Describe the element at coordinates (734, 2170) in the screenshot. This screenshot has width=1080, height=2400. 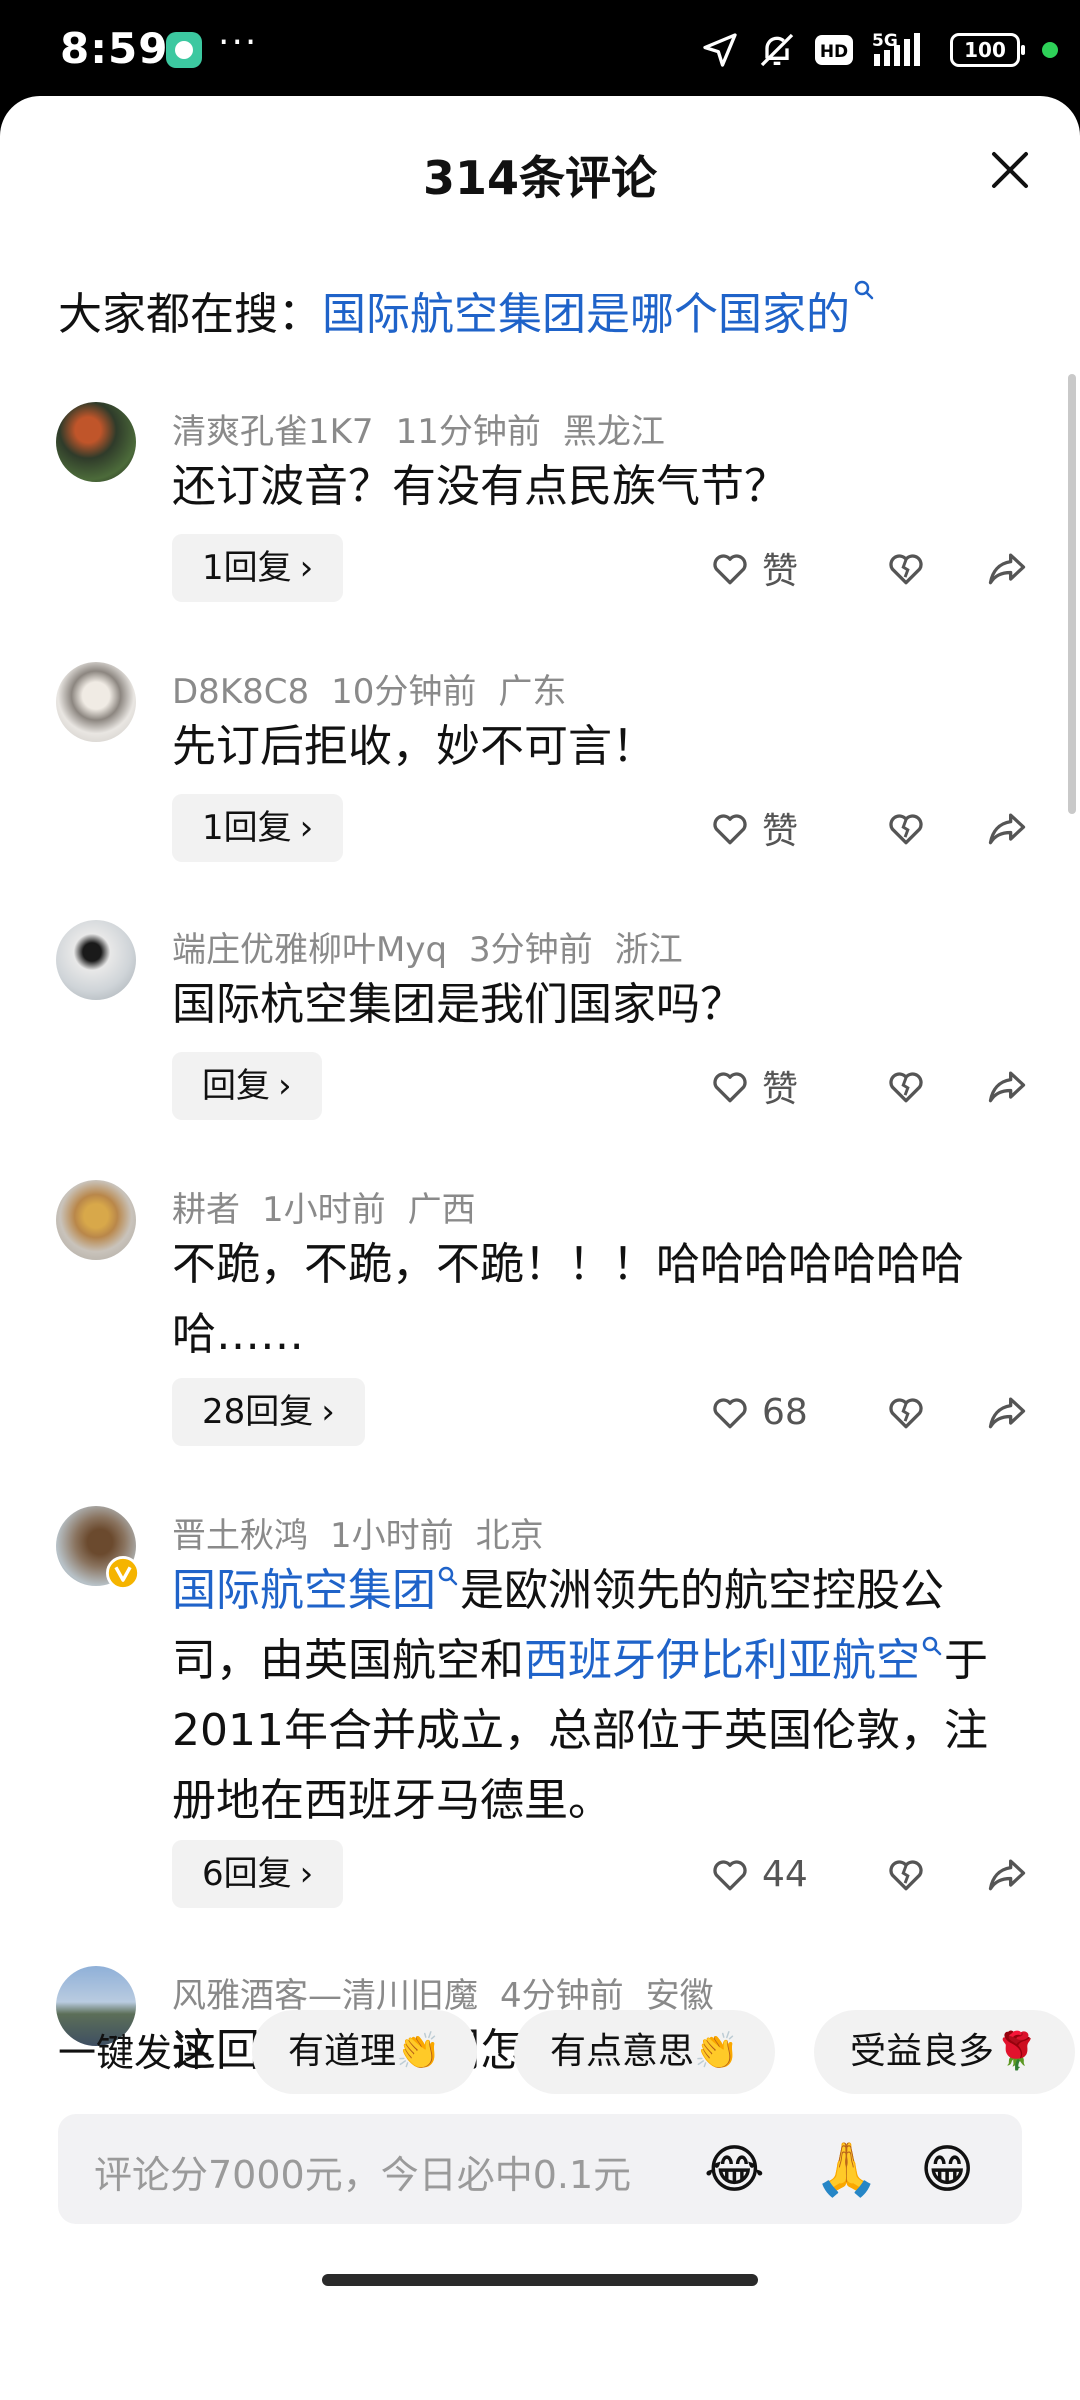
I see `laughing-emoji-icon: 😂` at that location.